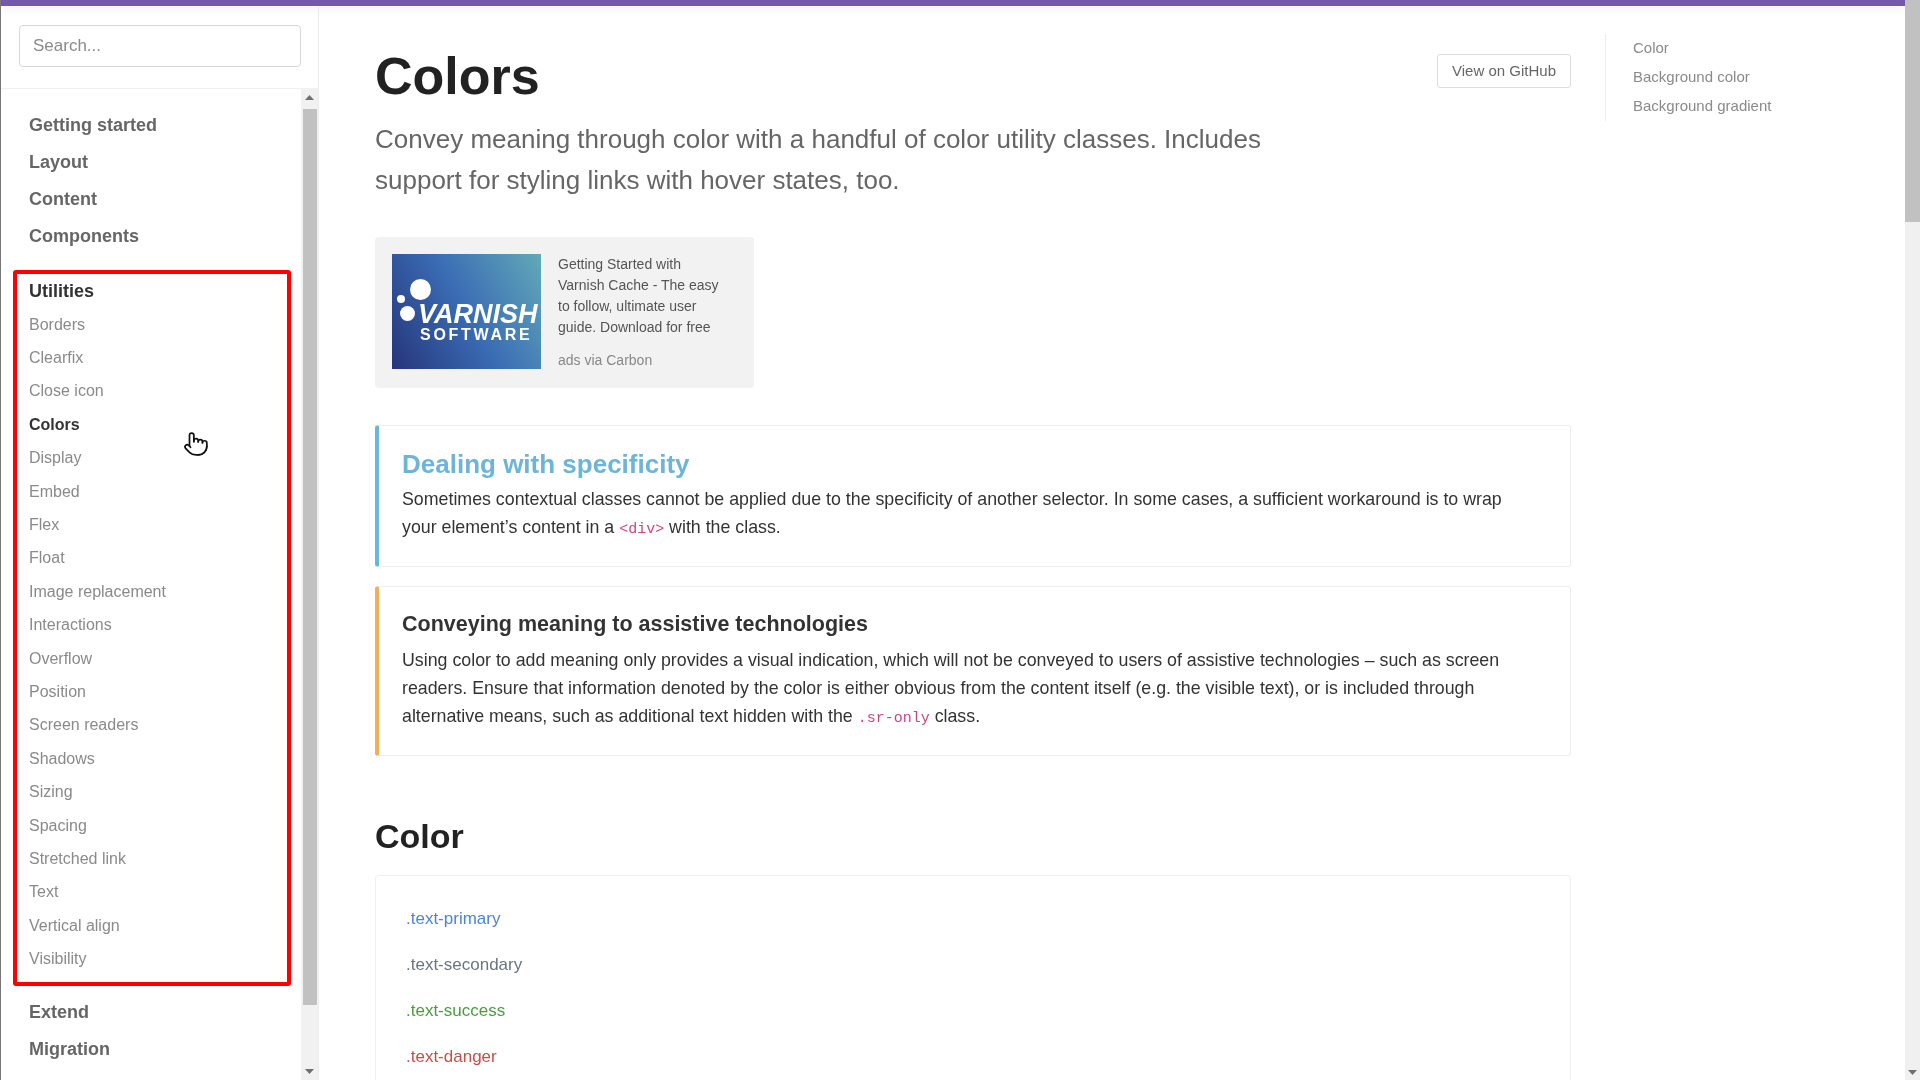  Describe the element at coordinates (56, 358) in the screenshot. I see `sidebar-item: Clearfix` at that location.